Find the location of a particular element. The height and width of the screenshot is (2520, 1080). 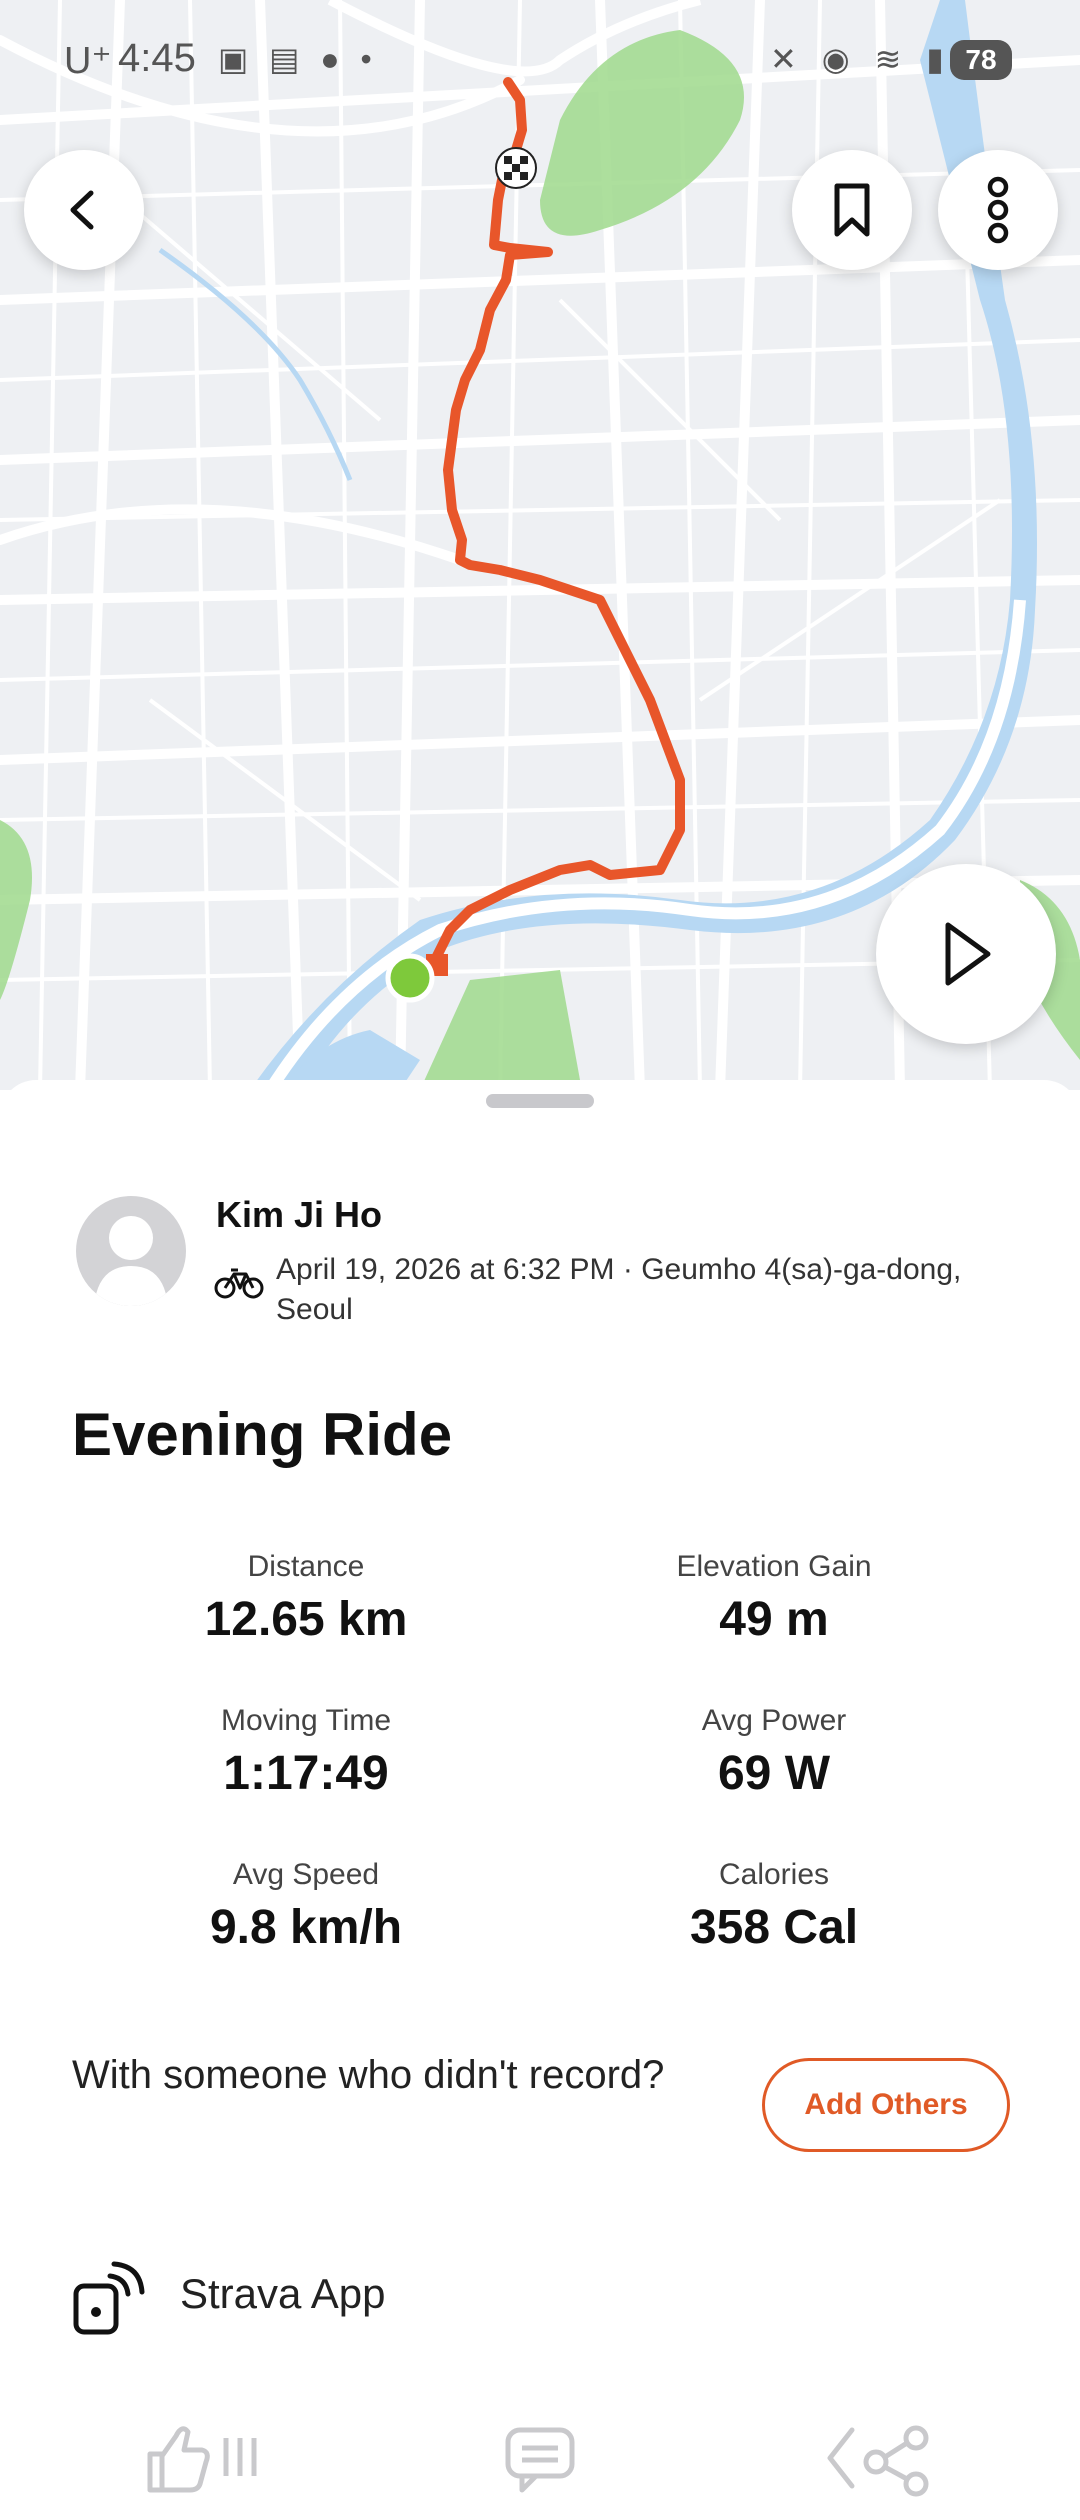

stat-value: 1:17:49 is located at coordinates (306, 1773).